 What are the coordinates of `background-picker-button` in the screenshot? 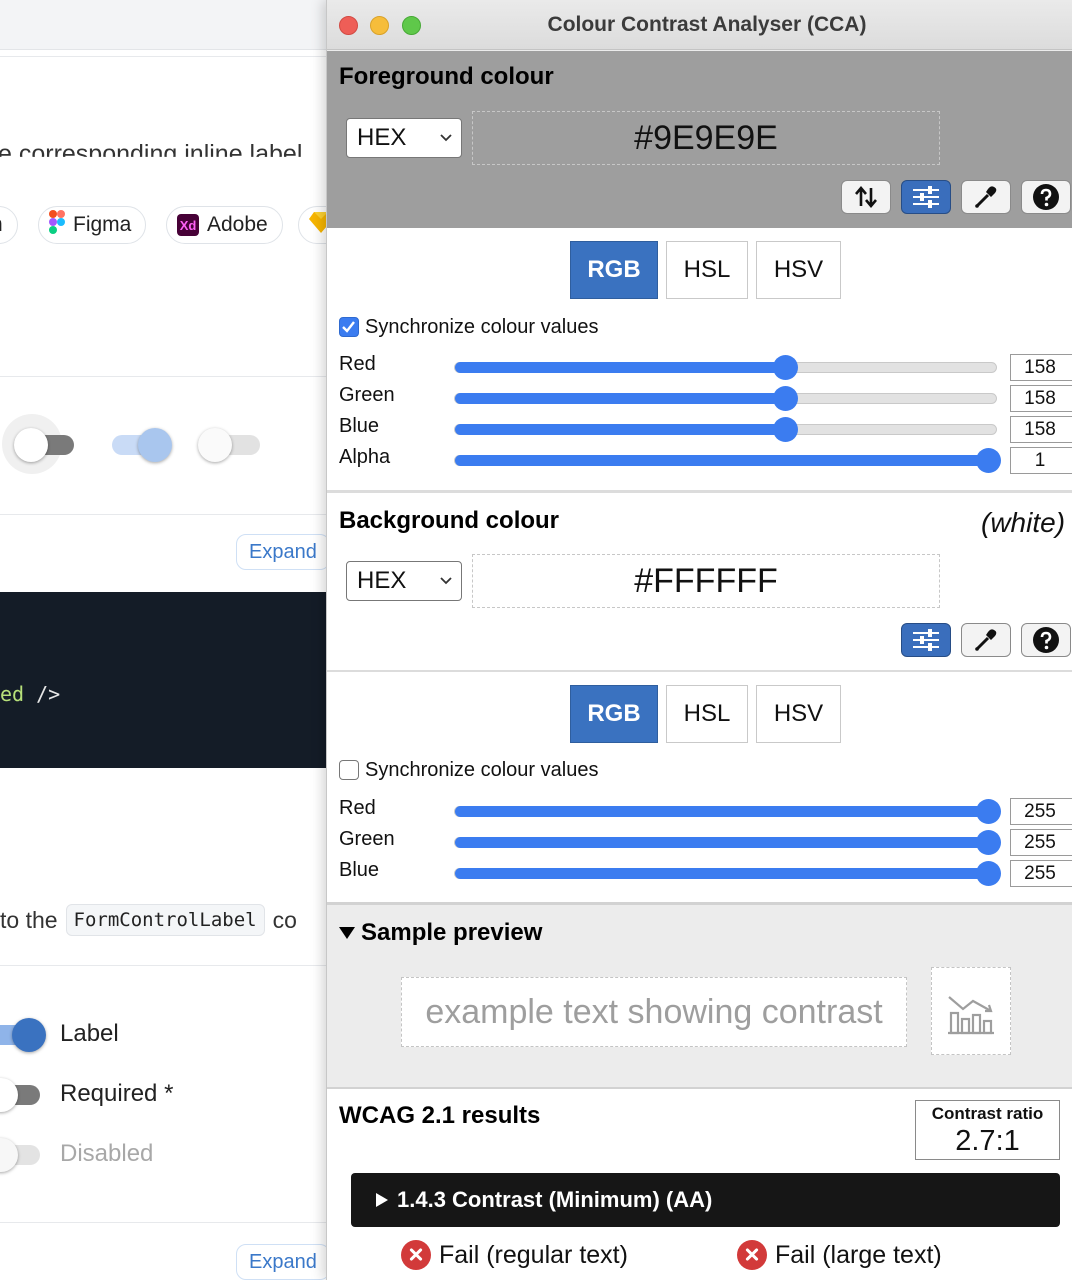 It's located at (986, 640).